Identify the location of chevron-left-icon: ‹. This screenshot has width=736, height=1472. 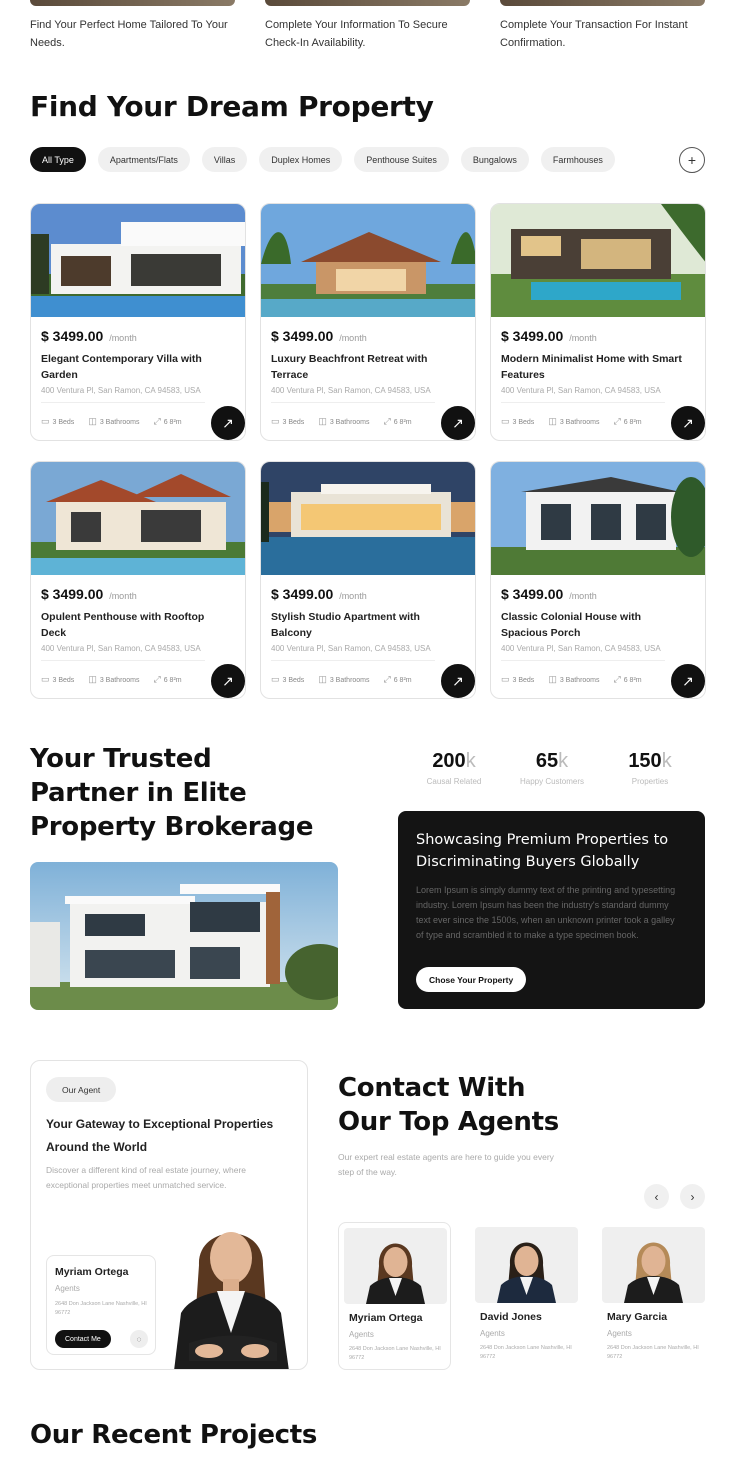
(656, 1196).